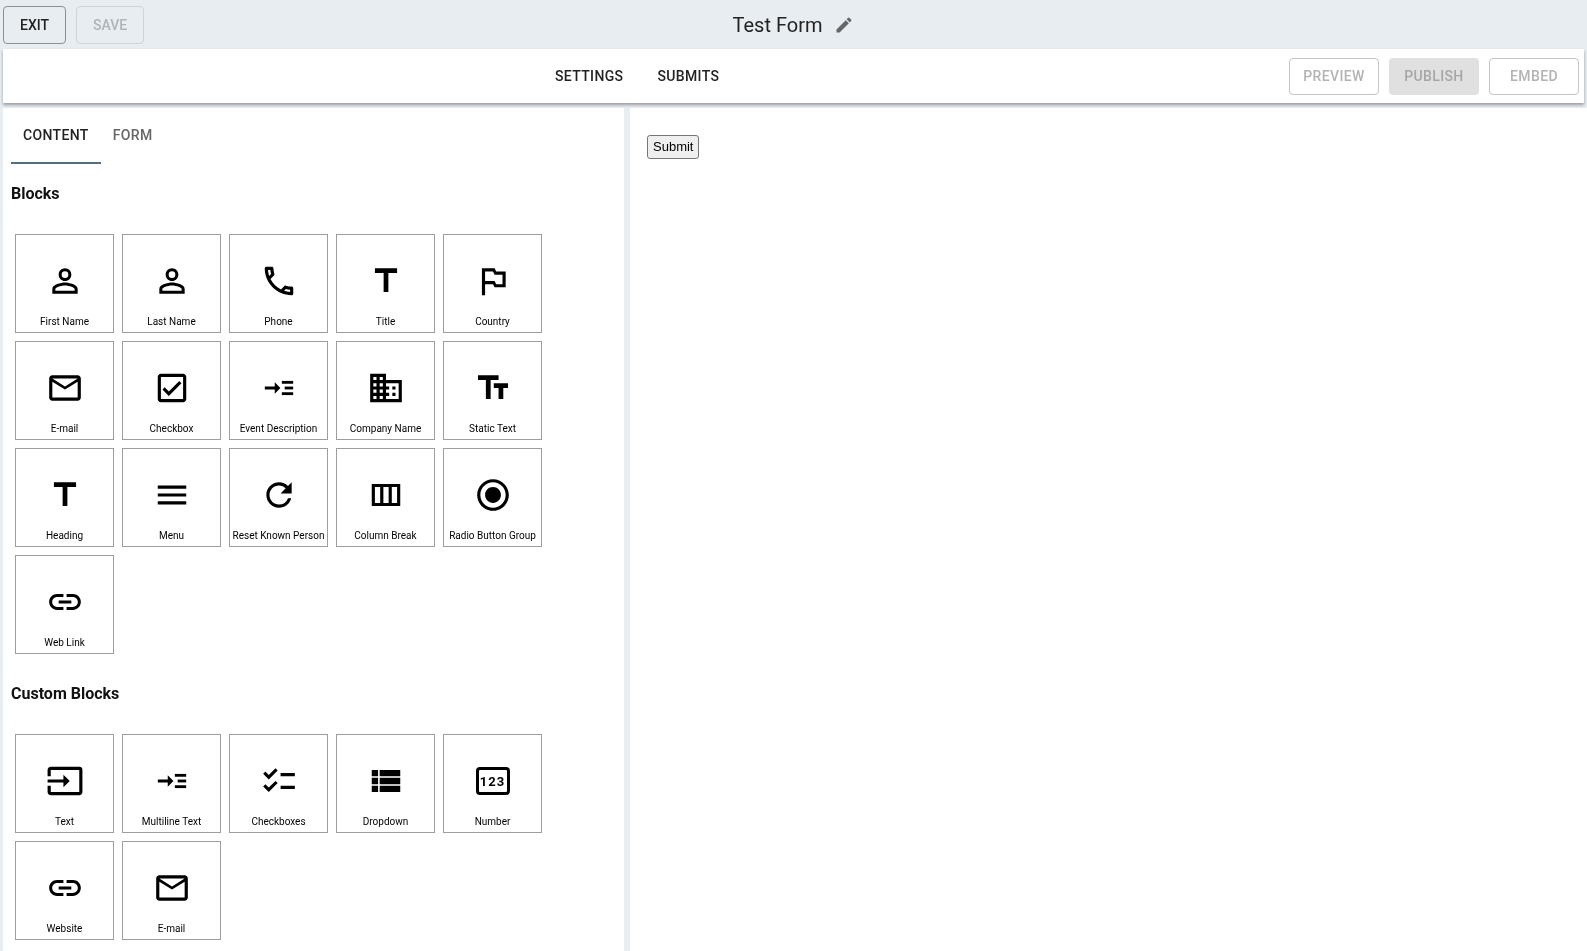 The image size is (1587, 951). I want to click on number-field-icon: 123, so click(492, 781).